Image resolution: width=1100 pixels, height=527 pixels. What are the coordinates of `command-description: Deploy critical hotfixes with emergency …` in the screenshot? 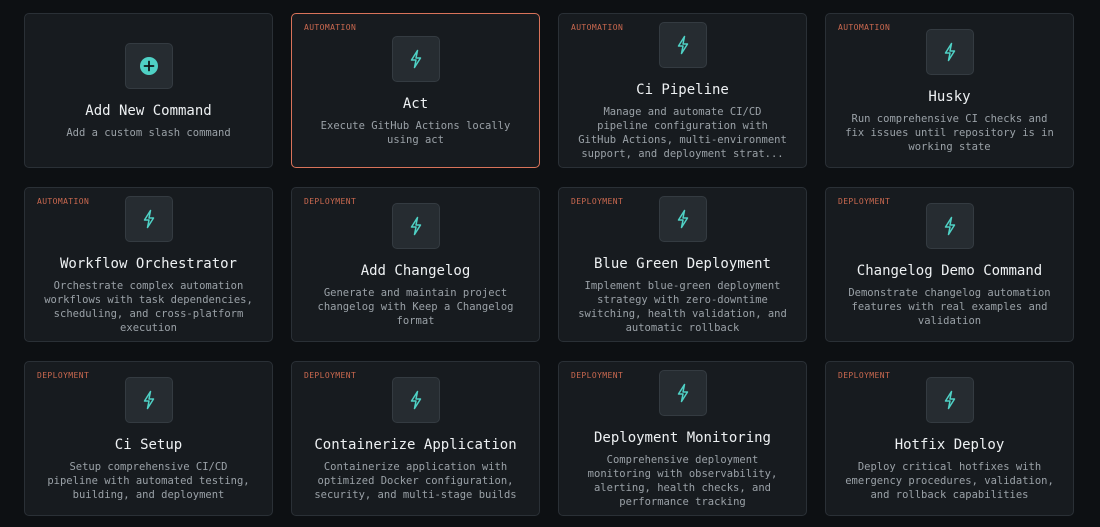 It's located at (949, 481).